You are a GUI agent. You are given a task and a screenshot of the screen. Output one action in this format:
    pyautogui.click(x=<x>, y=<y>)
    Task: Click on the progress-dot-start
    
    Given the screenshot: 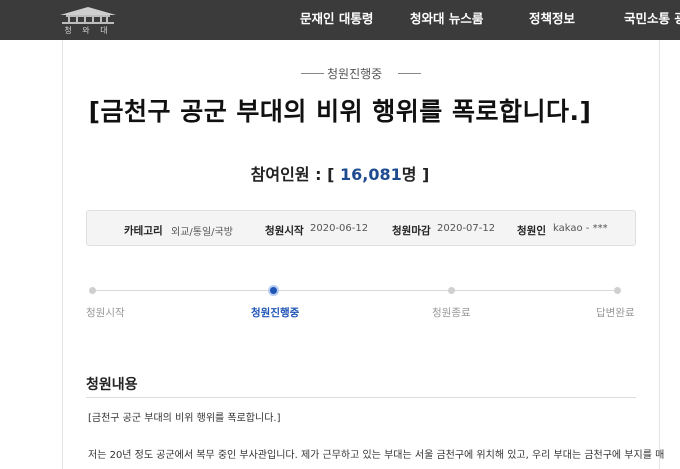 What is the action you would take?
    pyautogui.click(x=92, y=290)
    